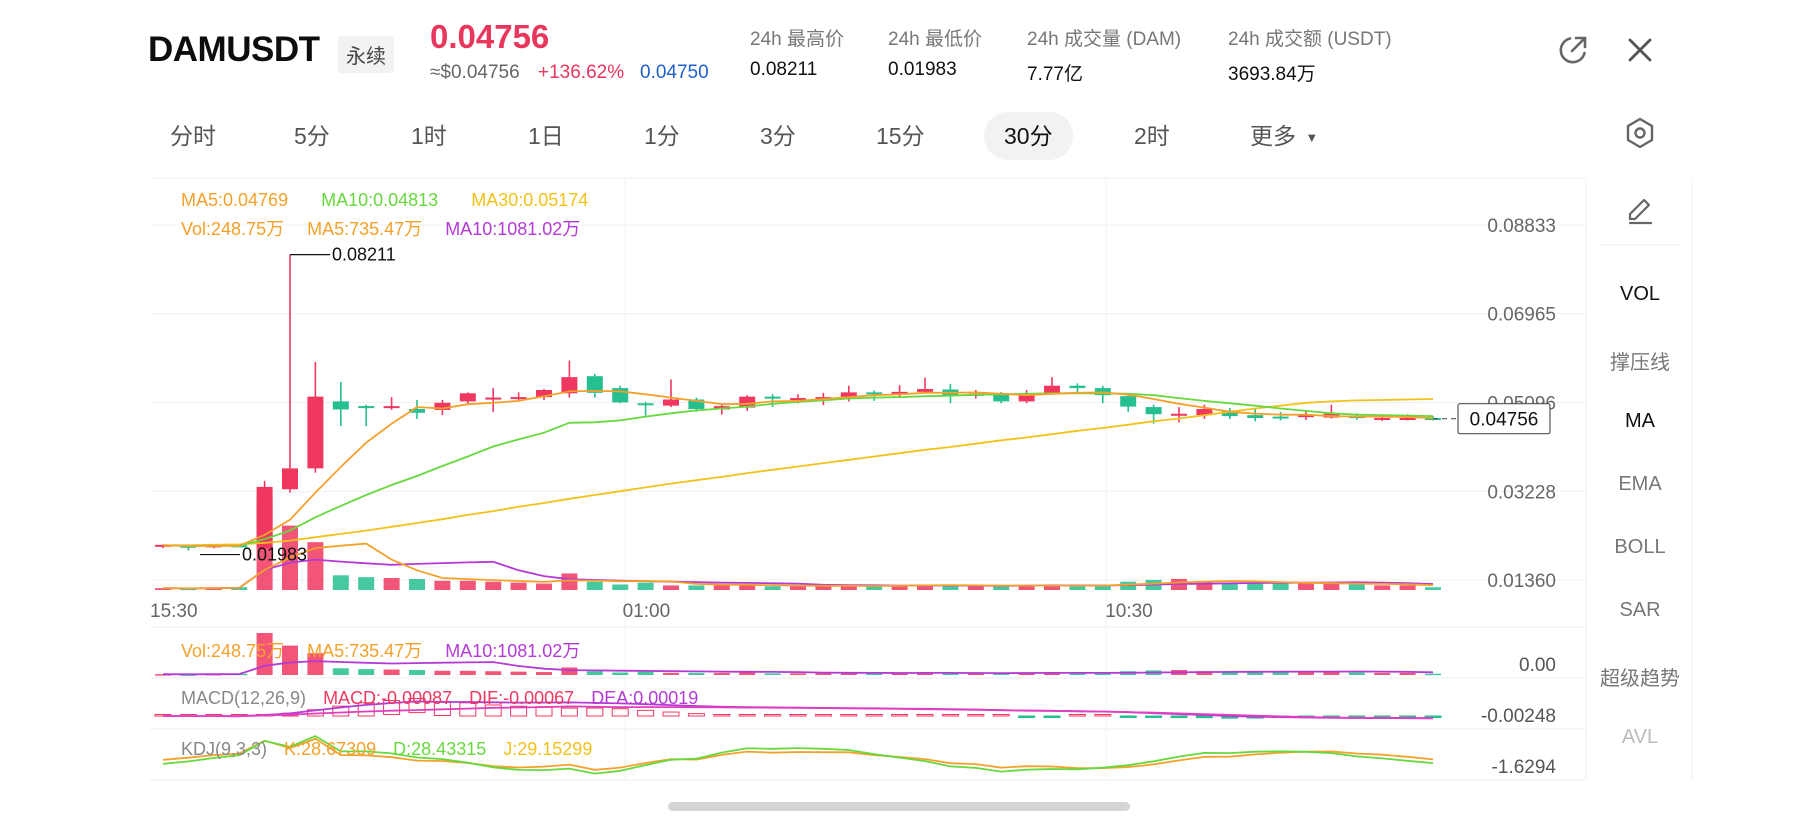 Image resolution: width=1796 pixels, height=828 pixels. What do you see at coordinates (1640, 547) in the screenshot?
I see `indicator-boll: BOLL` at bounding box center [1640, 547].